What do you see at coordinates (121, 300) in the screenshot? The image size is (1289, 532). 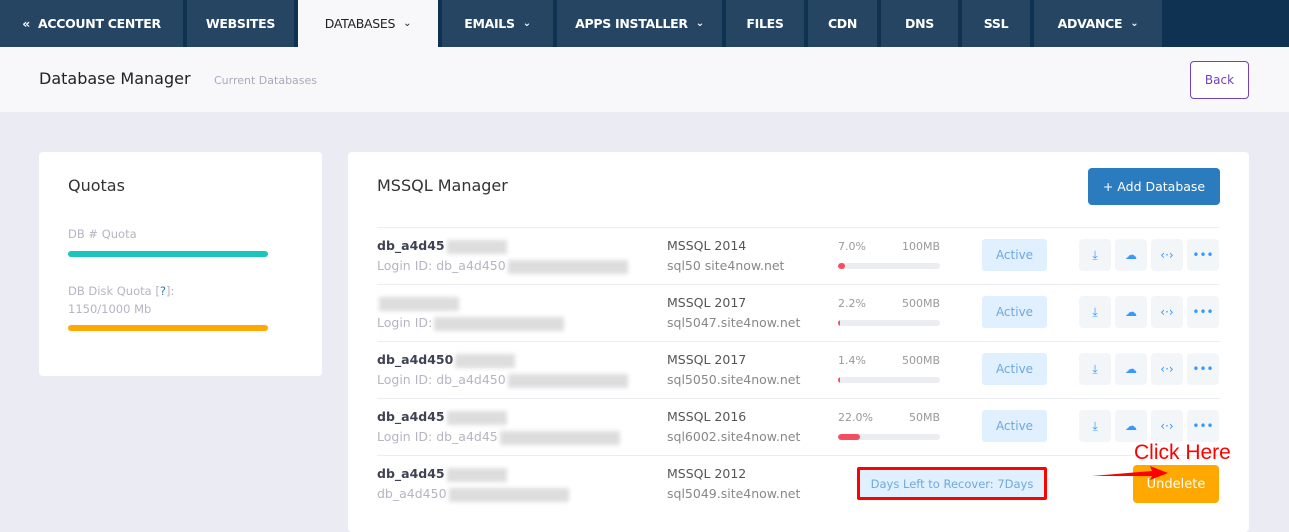 I see `disk-quota-label: DB Disk Quota [?]: 1150/1000 Mb` at bounding box center [121, 300].